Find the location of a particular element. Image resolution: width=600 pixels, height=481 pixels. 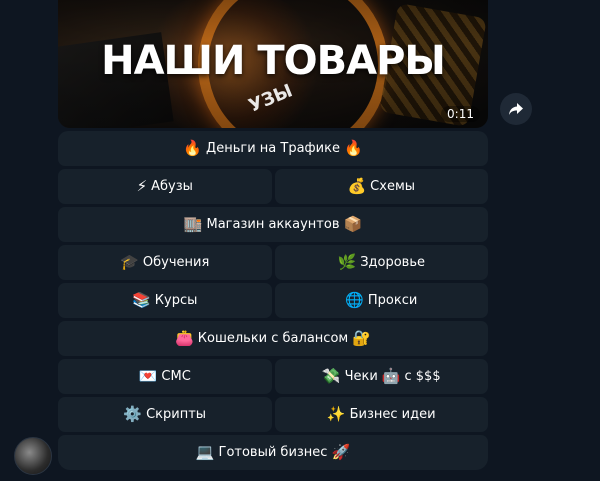

button-emoji-icon: 🔐 is located at coordinates (361, 338).